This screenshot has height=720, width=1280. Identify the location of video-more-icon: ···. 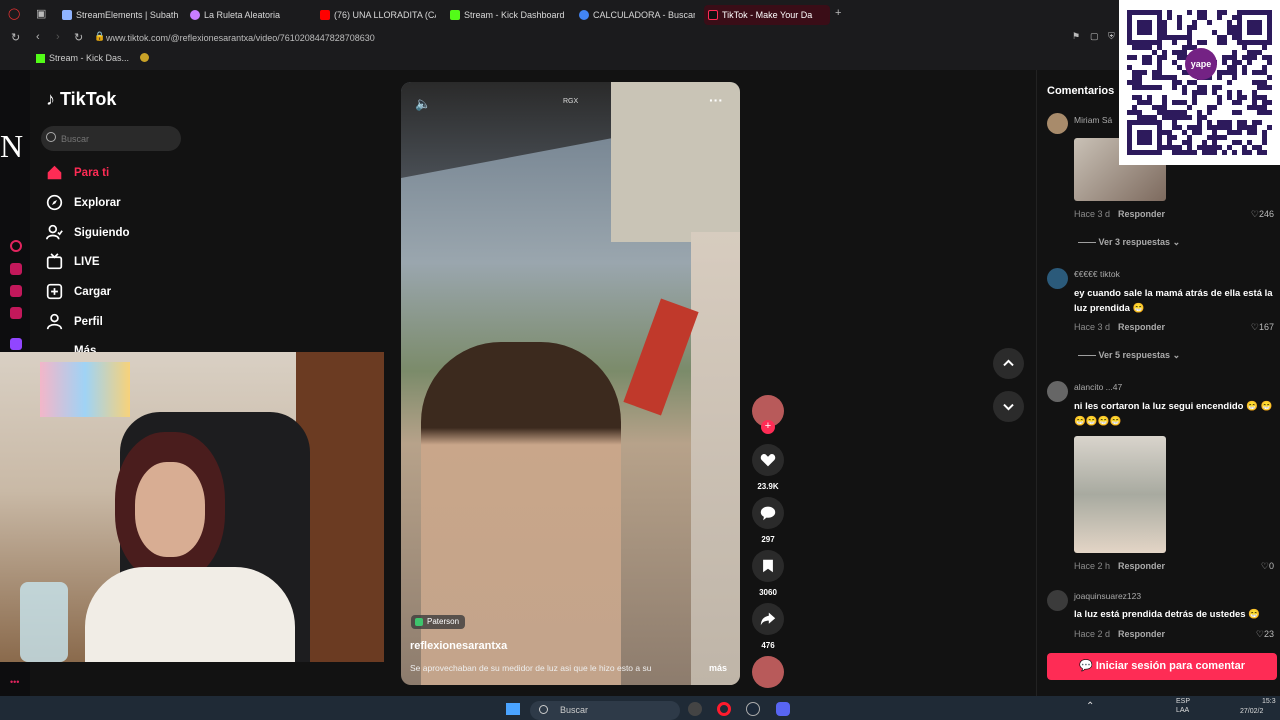
(716, 100).